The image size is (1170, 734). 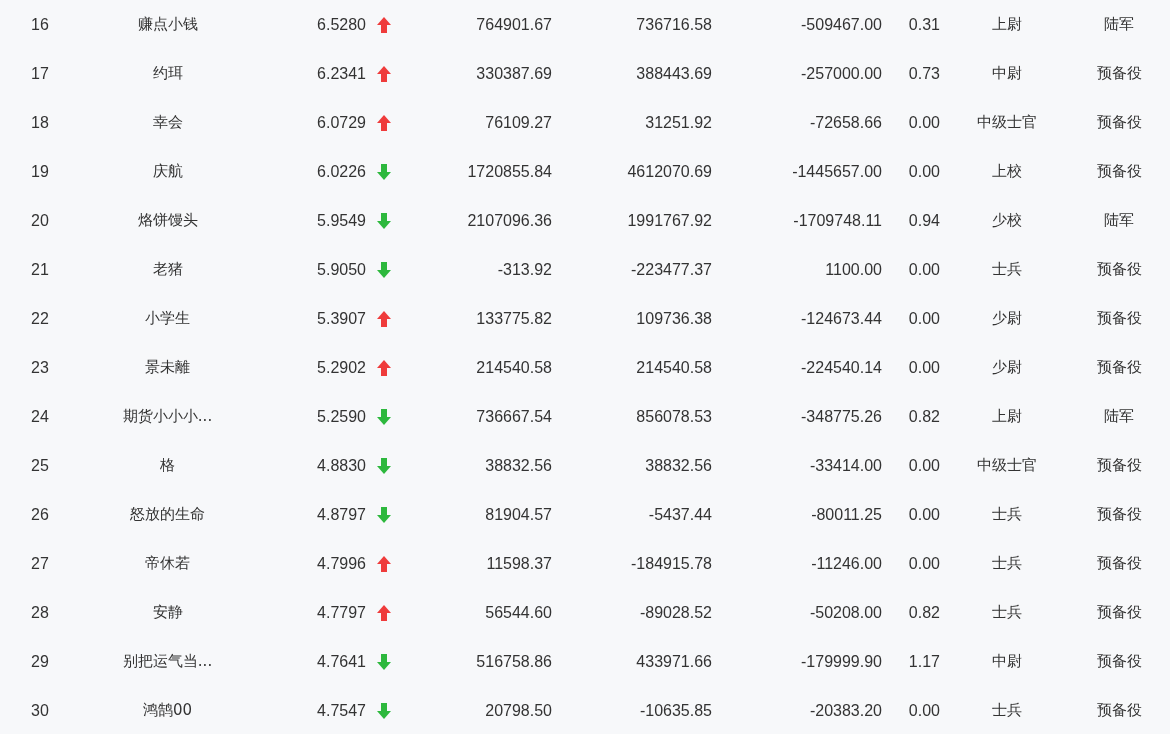 I want to click on table-cell-text: -10635.85, so click(x=675, y=710).